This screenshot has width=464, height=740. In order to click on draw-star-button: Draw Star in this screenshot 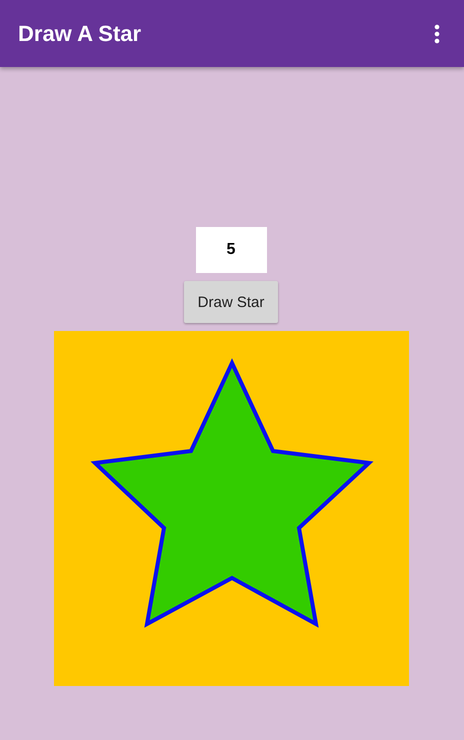, I will do `click(231, 302)`.